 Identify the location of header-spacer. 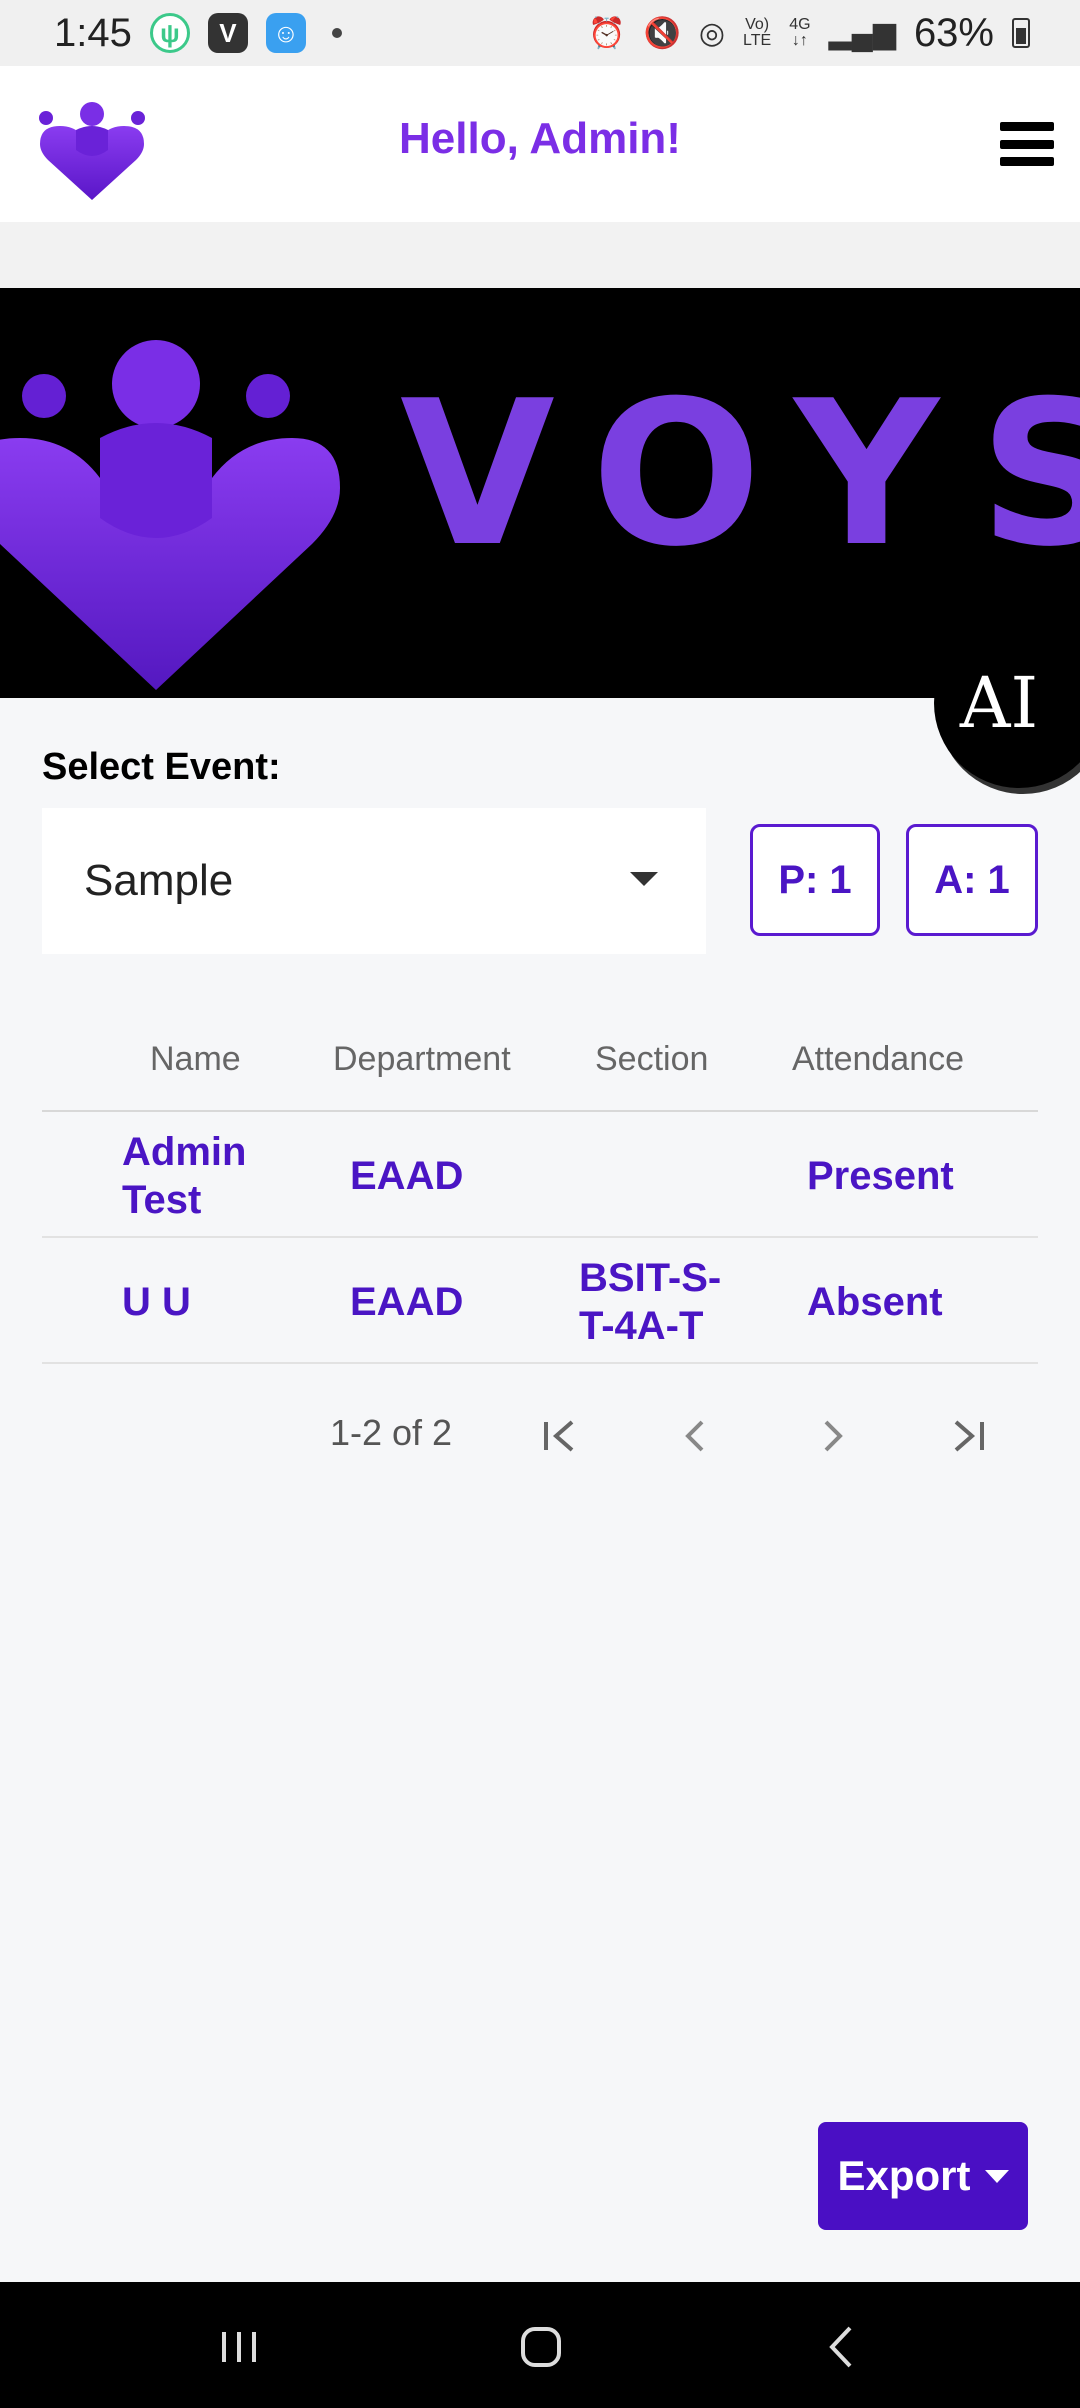
(540, 255).